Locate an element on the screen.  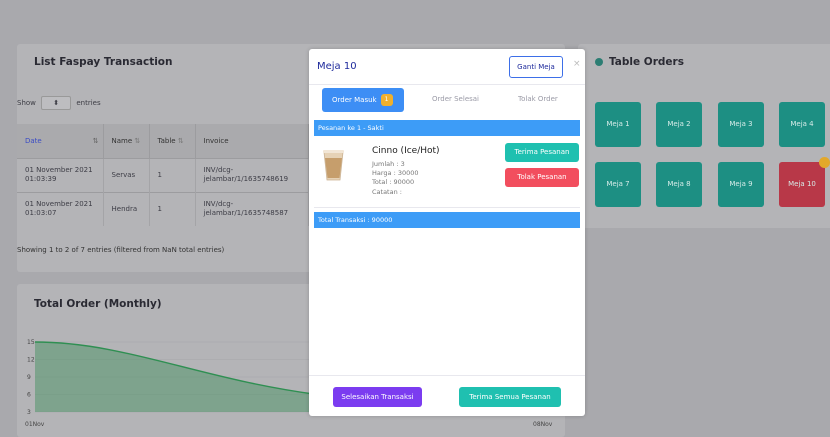
col-date: Date ⇅ is located at coordinates (60, 141).